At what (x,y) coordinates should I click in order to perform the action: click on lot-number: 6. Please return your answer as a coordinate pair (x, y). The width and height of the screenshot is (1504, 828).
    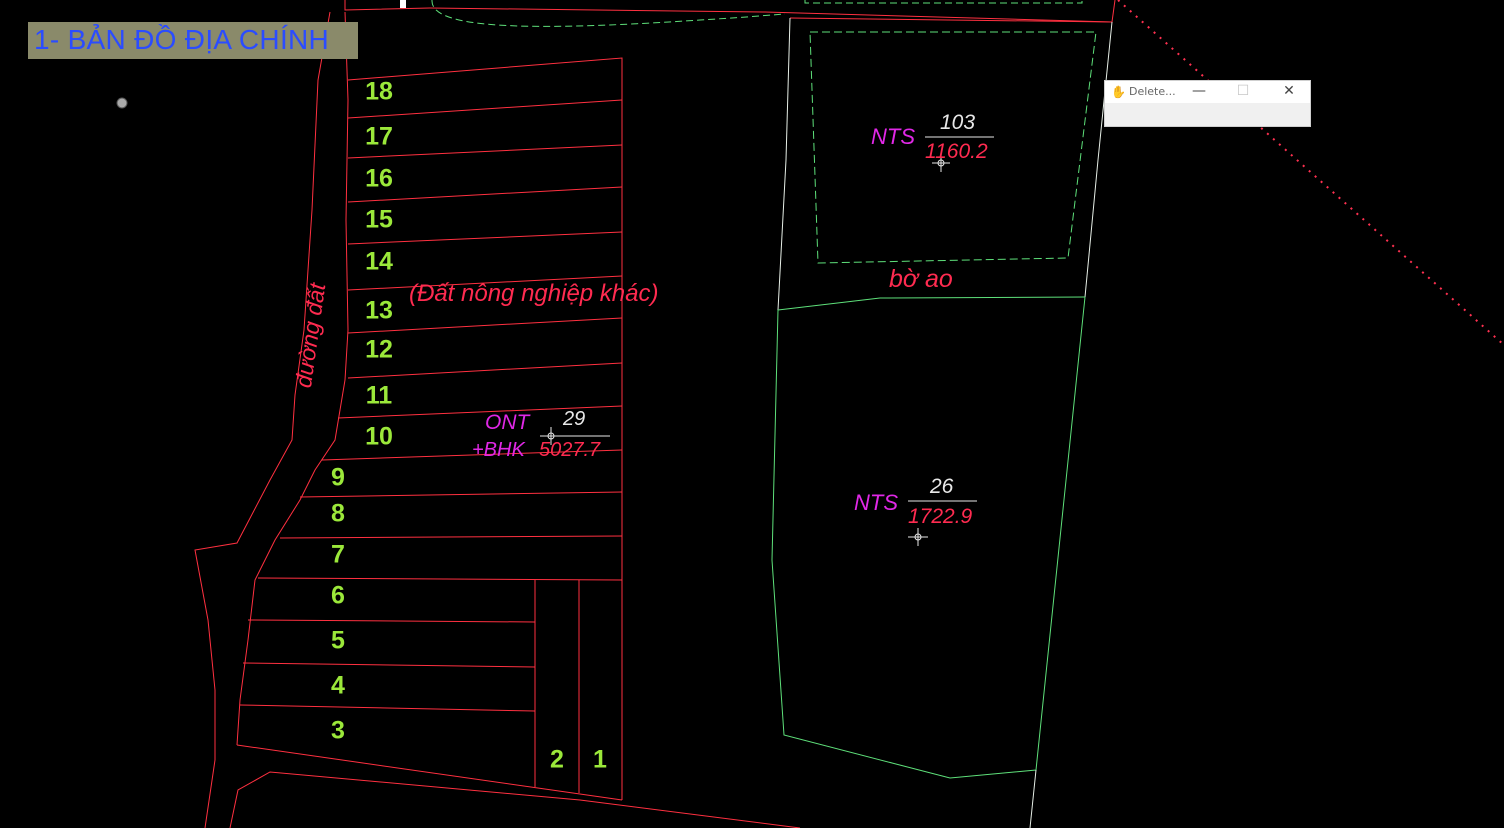
    Looking at the image, I should click on (338, 595).